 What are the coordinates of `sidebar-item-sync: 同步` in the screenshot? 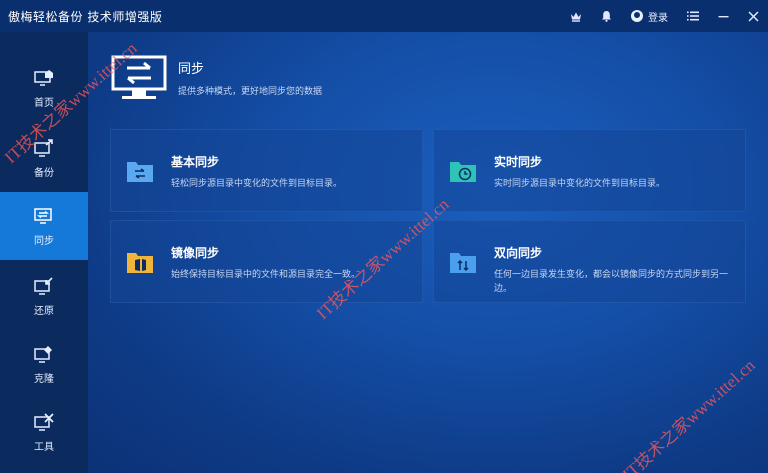 It's located at (44, 226).